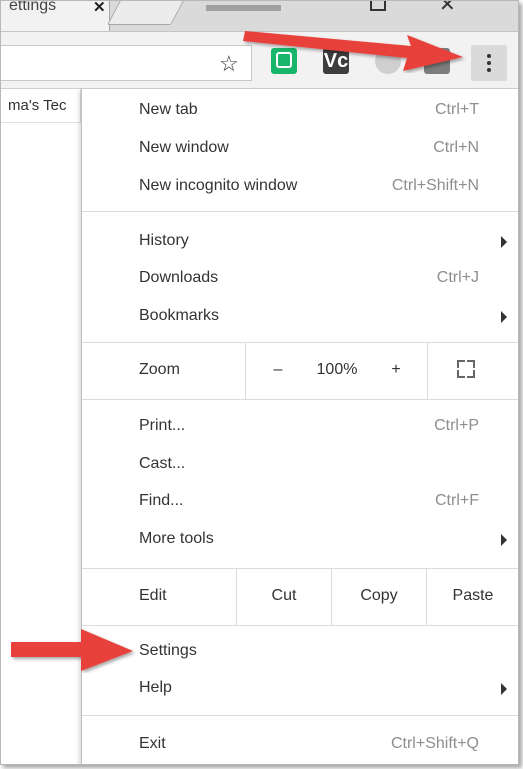 The width and height of the screenshot is (523, 769). What do you see at coordinates (168, 650) in the screenshot?
I see `menu-item-label: Settings` at bounding box center [168, 650].